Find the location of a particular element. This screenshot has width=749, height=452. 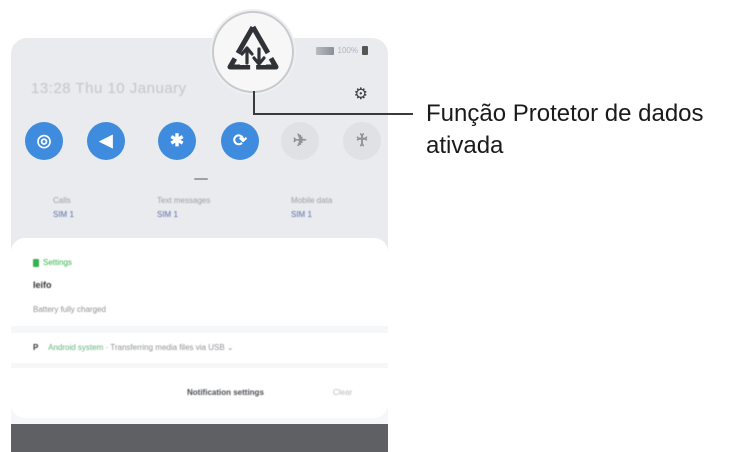

settings-app-icon is located at coordinates (36, 262).